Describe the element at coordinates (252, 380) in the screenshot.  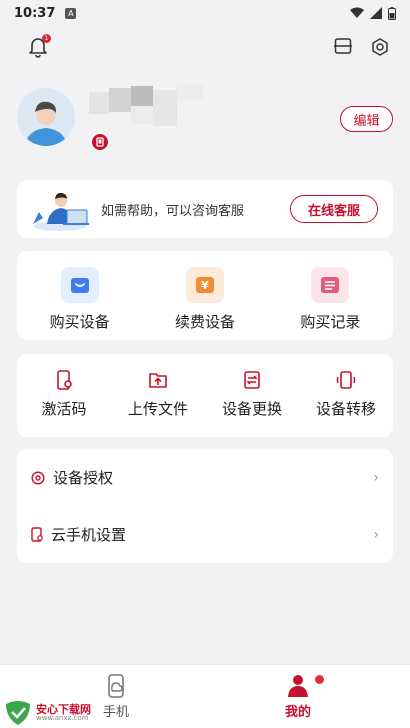
I see `device-swap-icon` at that location.